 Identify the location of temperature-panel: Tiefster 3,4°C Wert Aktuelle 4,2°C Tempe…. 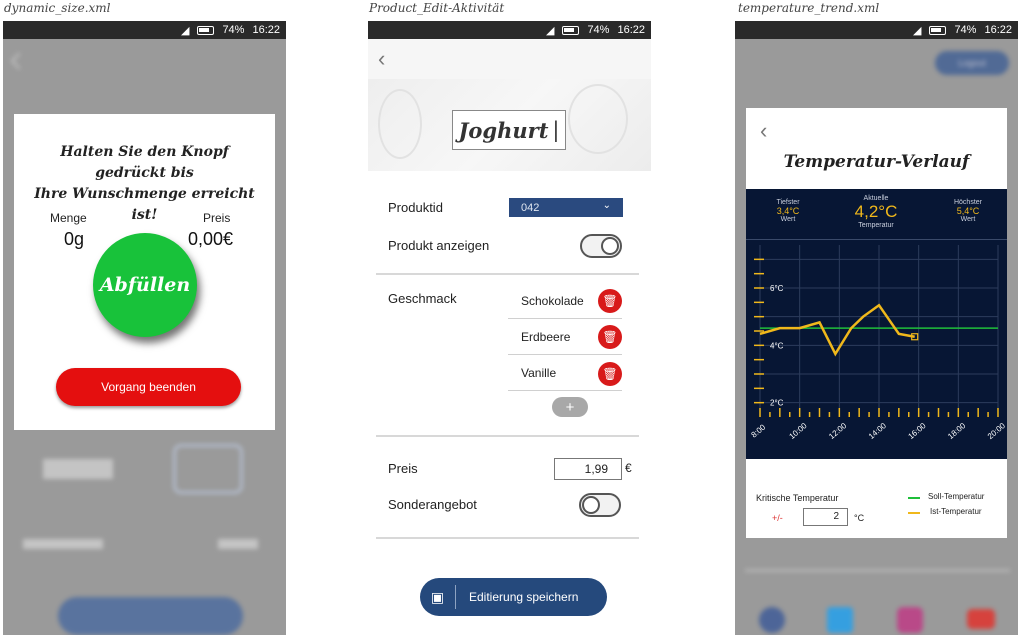
(876, 324).